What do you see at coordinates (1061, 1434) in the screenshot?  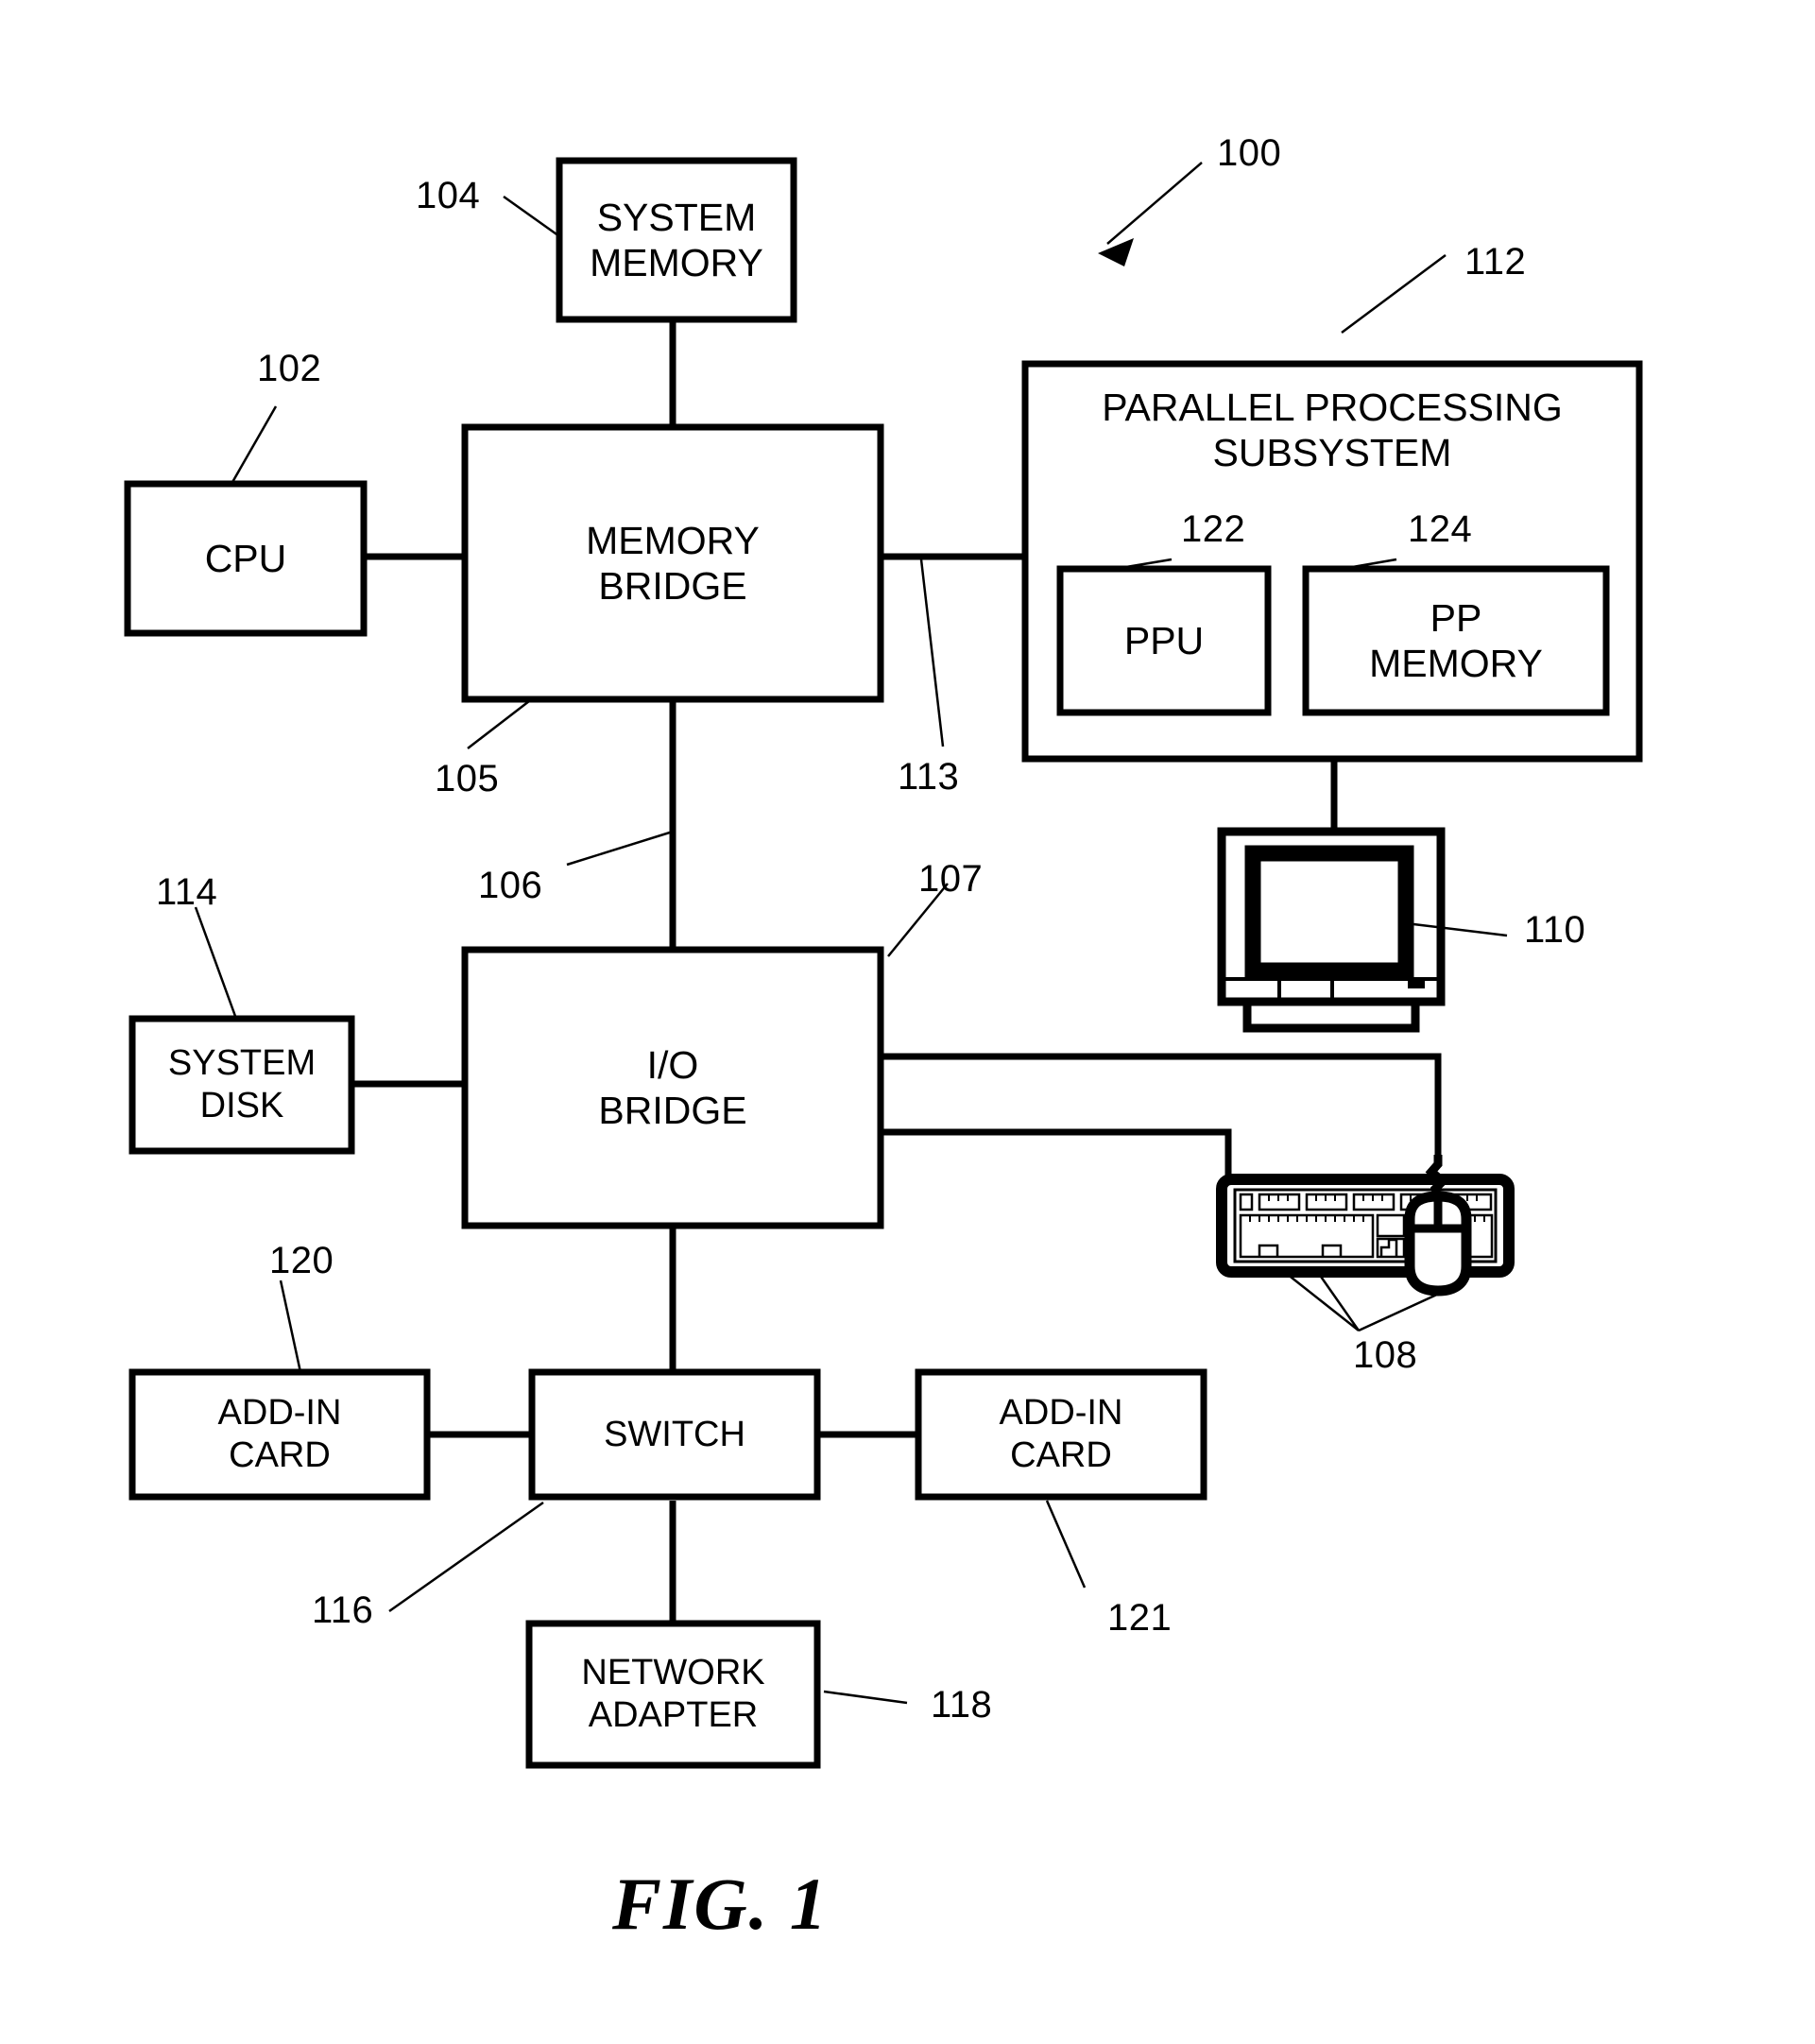 I see `box-add-in-card-right` at bounding box center [1061, 1434].